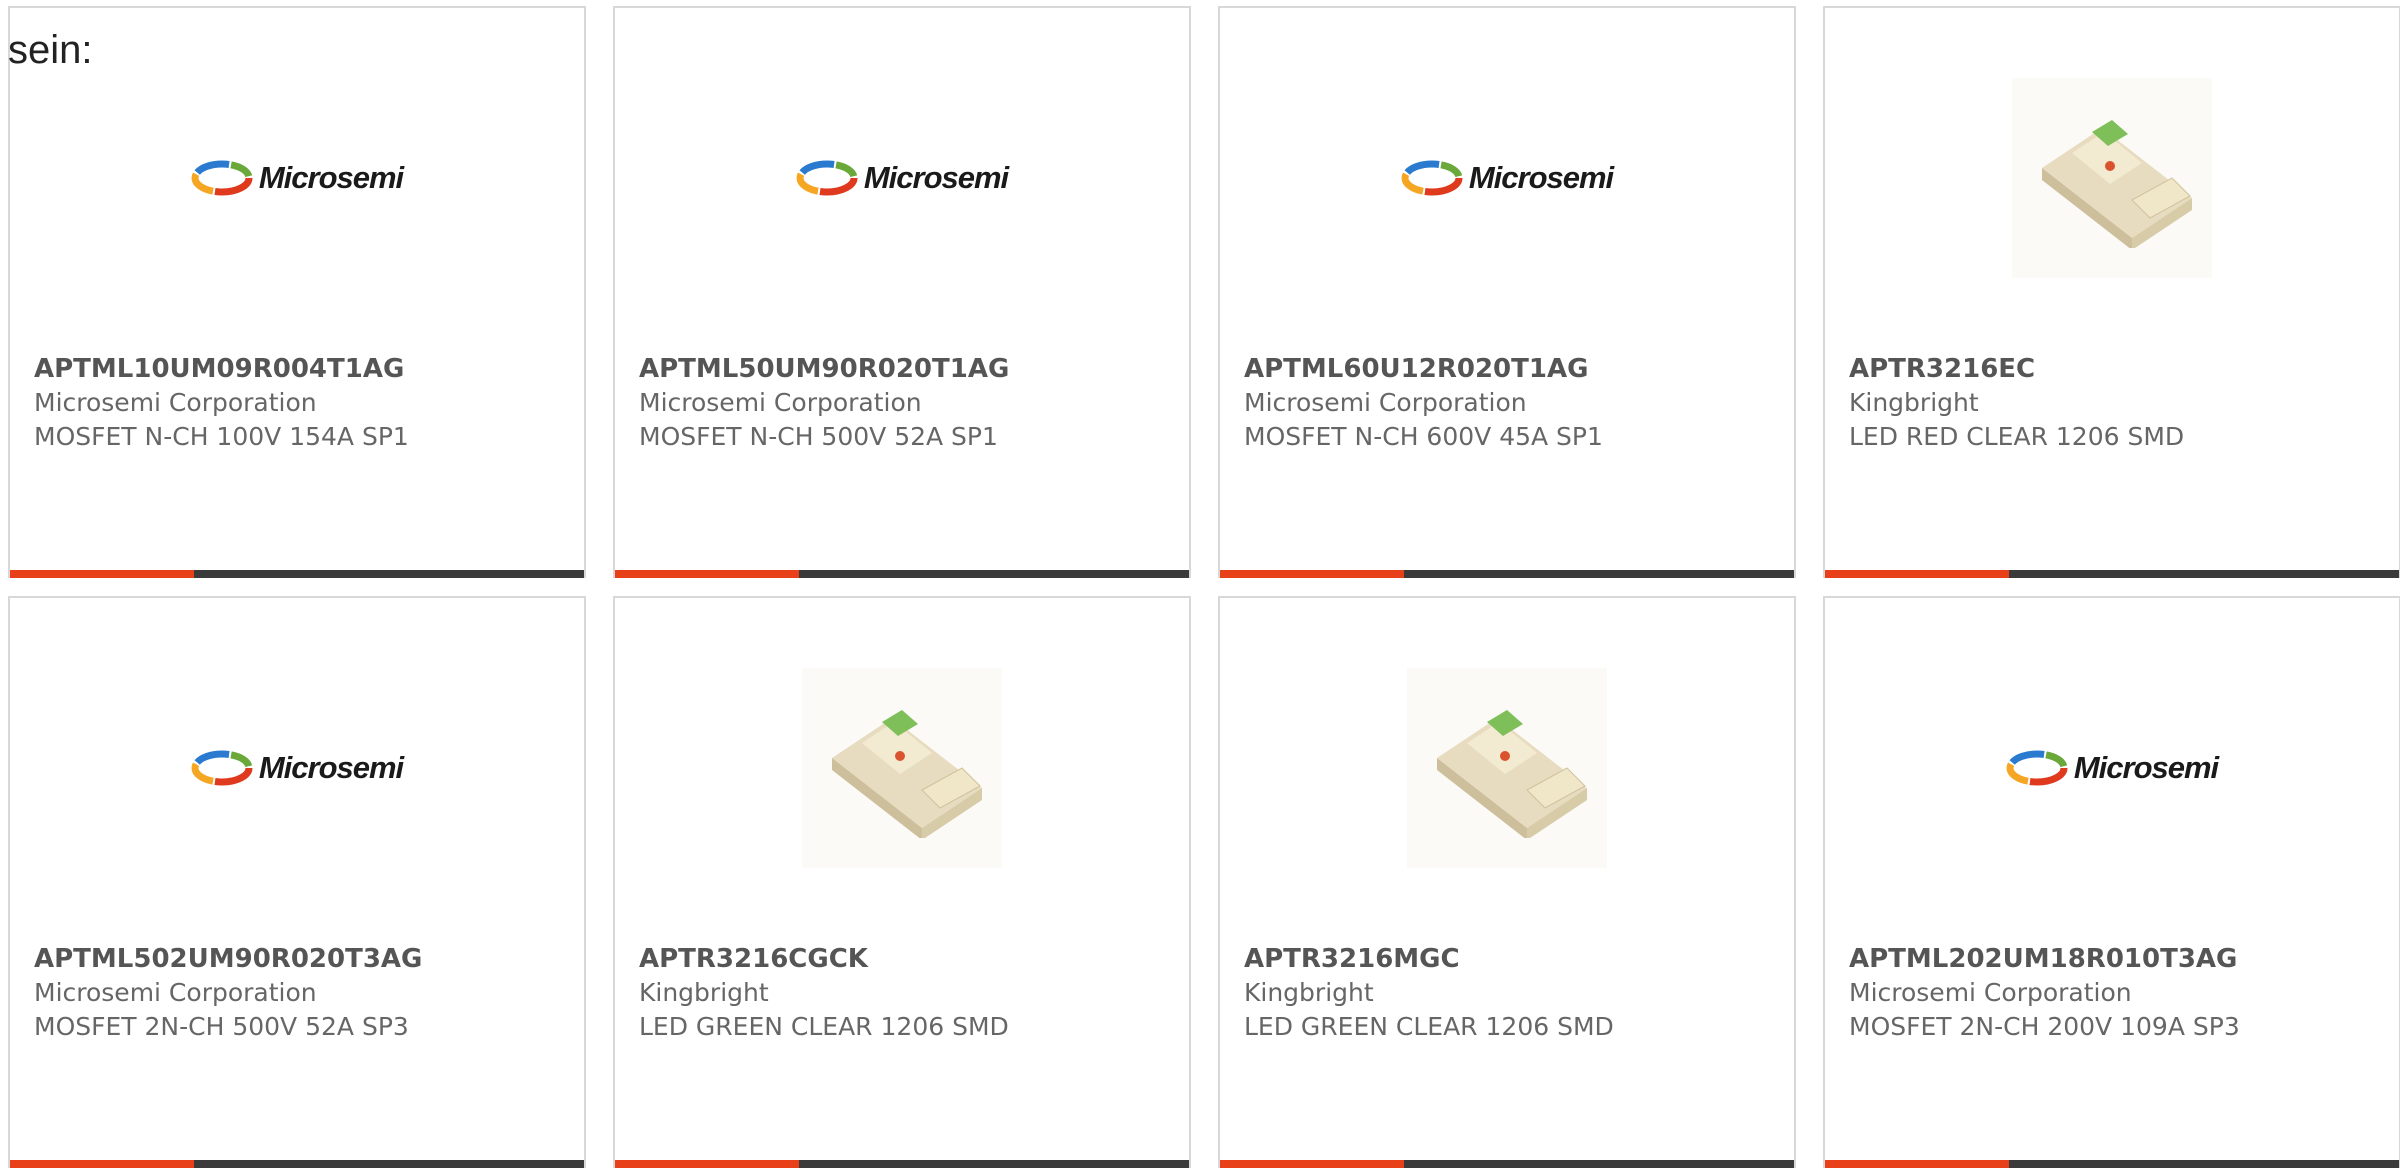 This screenshot has width=2400, height=1168. Describe the element at coordinates (2118, 369) in the screenshot. I see `part-number: APTR3216EC` at that location.